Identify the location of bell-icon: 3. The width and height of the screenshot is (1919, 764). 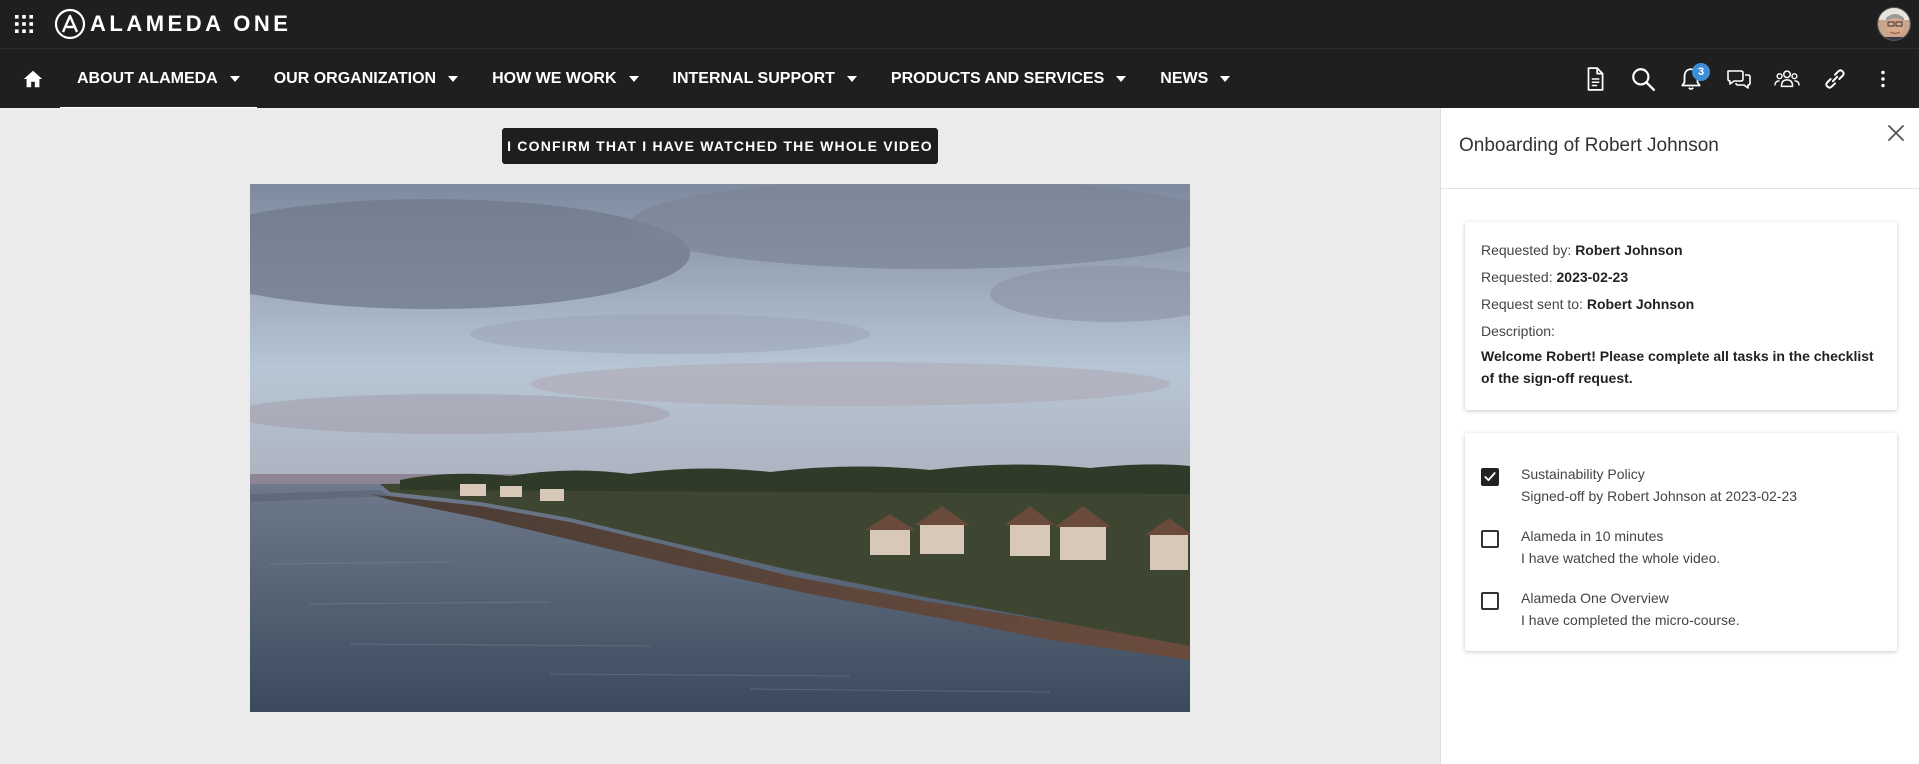
(1691, 79).